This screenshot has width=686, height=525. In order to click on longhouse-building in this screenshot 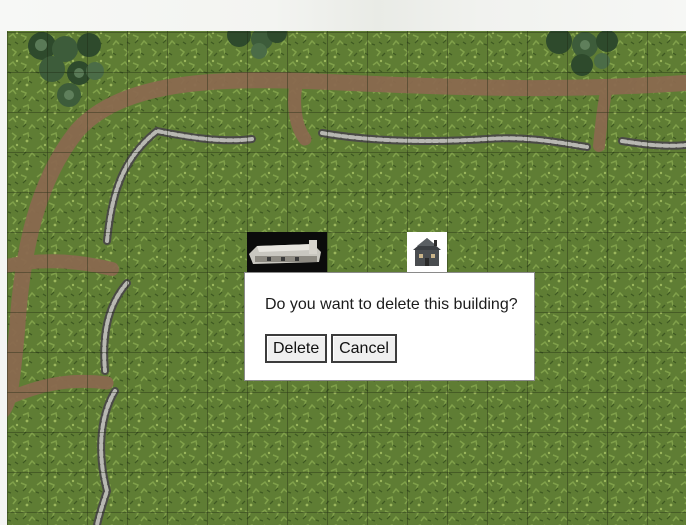, I will do `click(287, 252)`.